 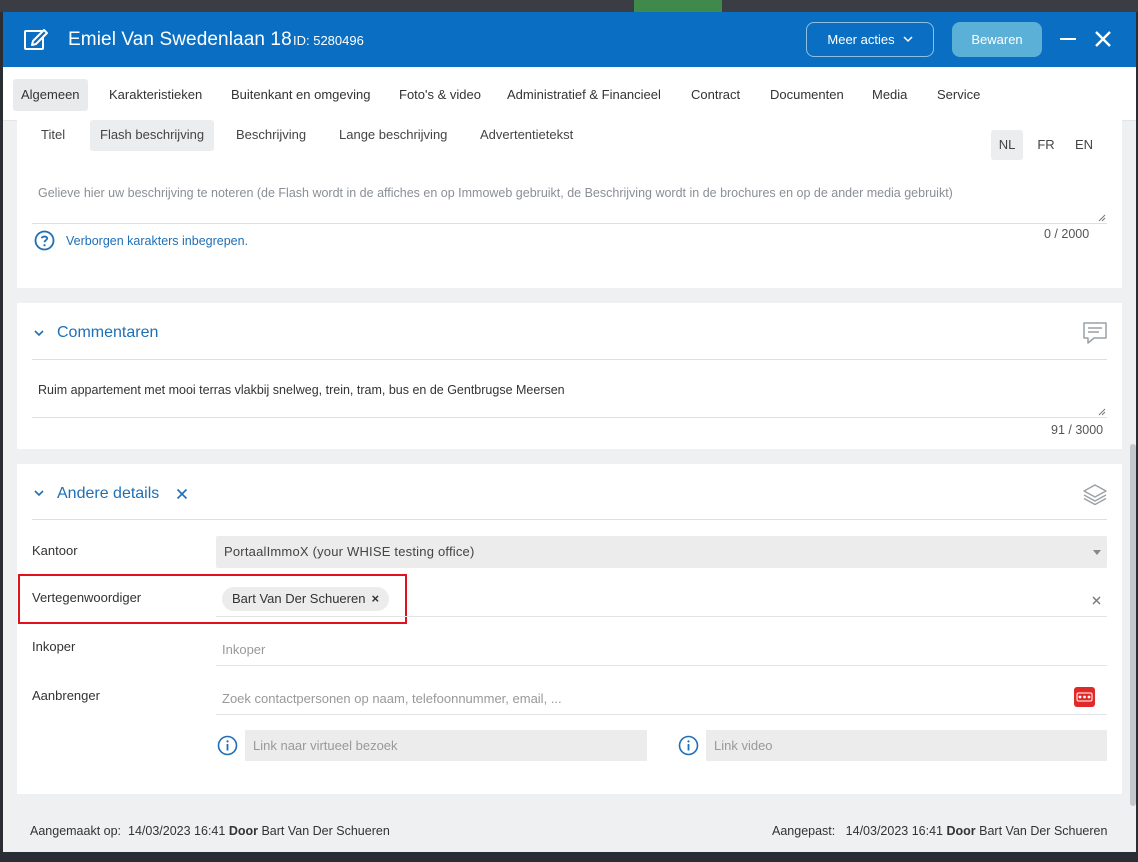 I want to click on modified-label: Aangepast:, so click(x=804, y=831).